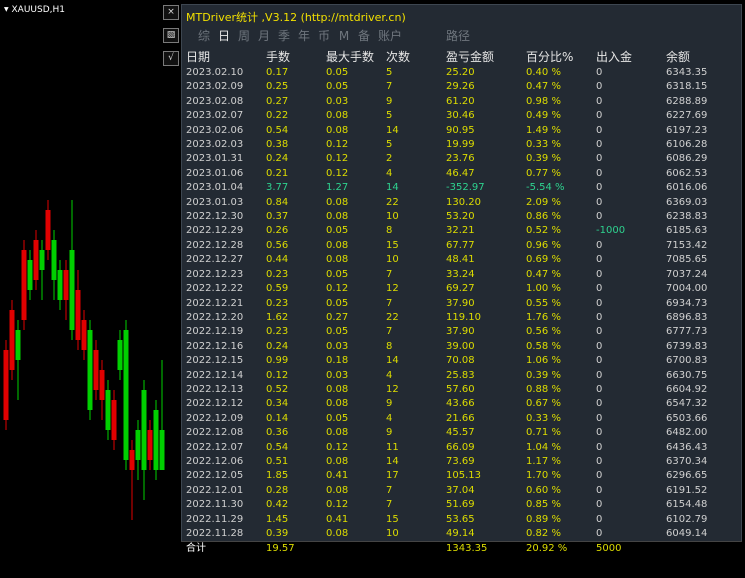  Describe the element at coordinates (364, 36) in the screenshot. I see `tab-8: 备` at that location.